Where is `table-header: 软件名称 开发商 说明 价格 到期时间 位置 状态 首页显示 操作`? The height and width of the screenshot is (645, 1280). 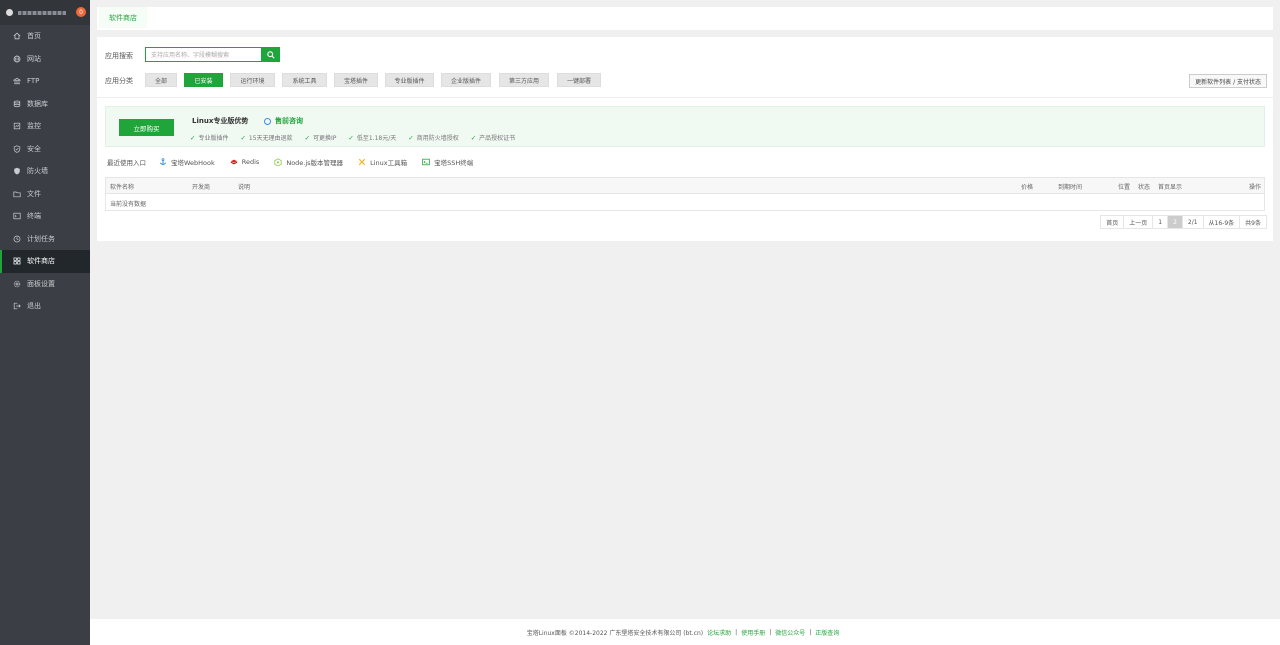 table-header: 软件名称 开发商 说明 价格 到期时间 位置 状态 首页显示 操作 is located at coordinates (685, 186).